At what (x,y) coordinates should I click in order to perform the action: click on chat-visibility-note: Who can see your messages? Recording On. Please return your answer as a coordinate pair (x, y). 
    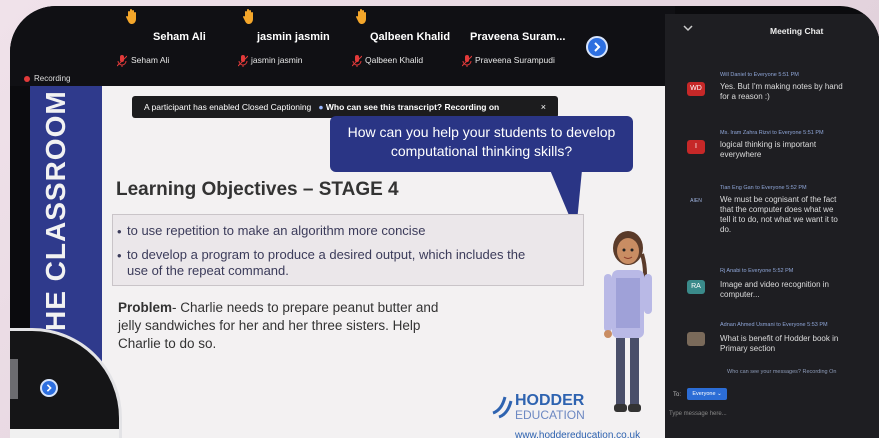
    Looking at the image, I should click on (781, 372).